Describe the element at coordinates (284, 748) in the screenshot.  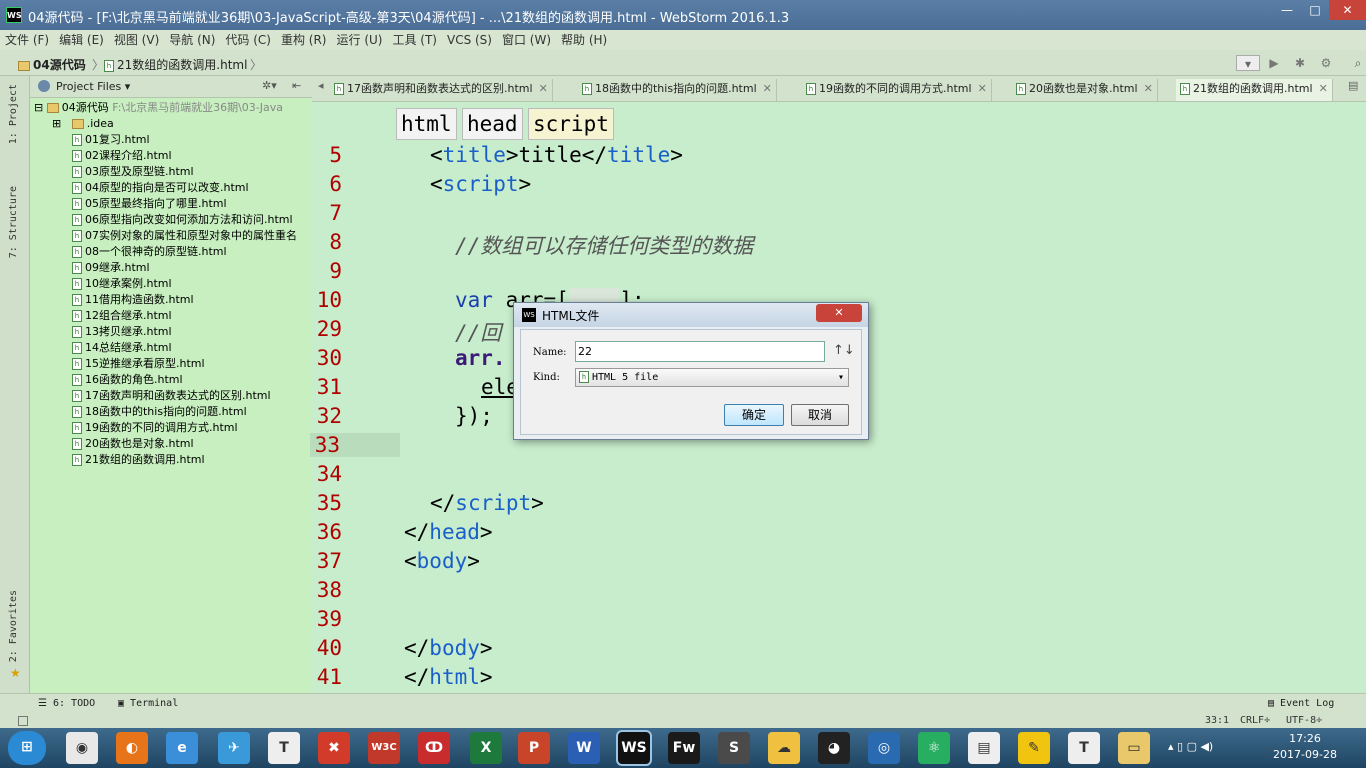
I see `typora-icon: T` at that location.